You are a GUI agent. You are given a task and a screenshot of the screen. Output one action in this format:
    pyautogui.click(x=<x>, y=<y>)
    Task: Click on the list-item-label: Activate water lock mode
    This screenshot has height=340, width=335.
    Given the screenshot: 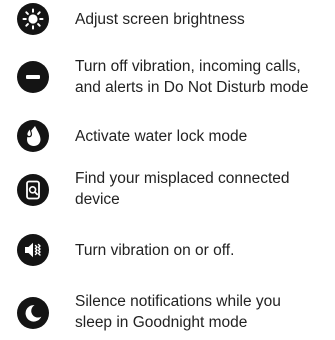 What is the action you would take?
    pyautogui.click(x=161, y=136)
    